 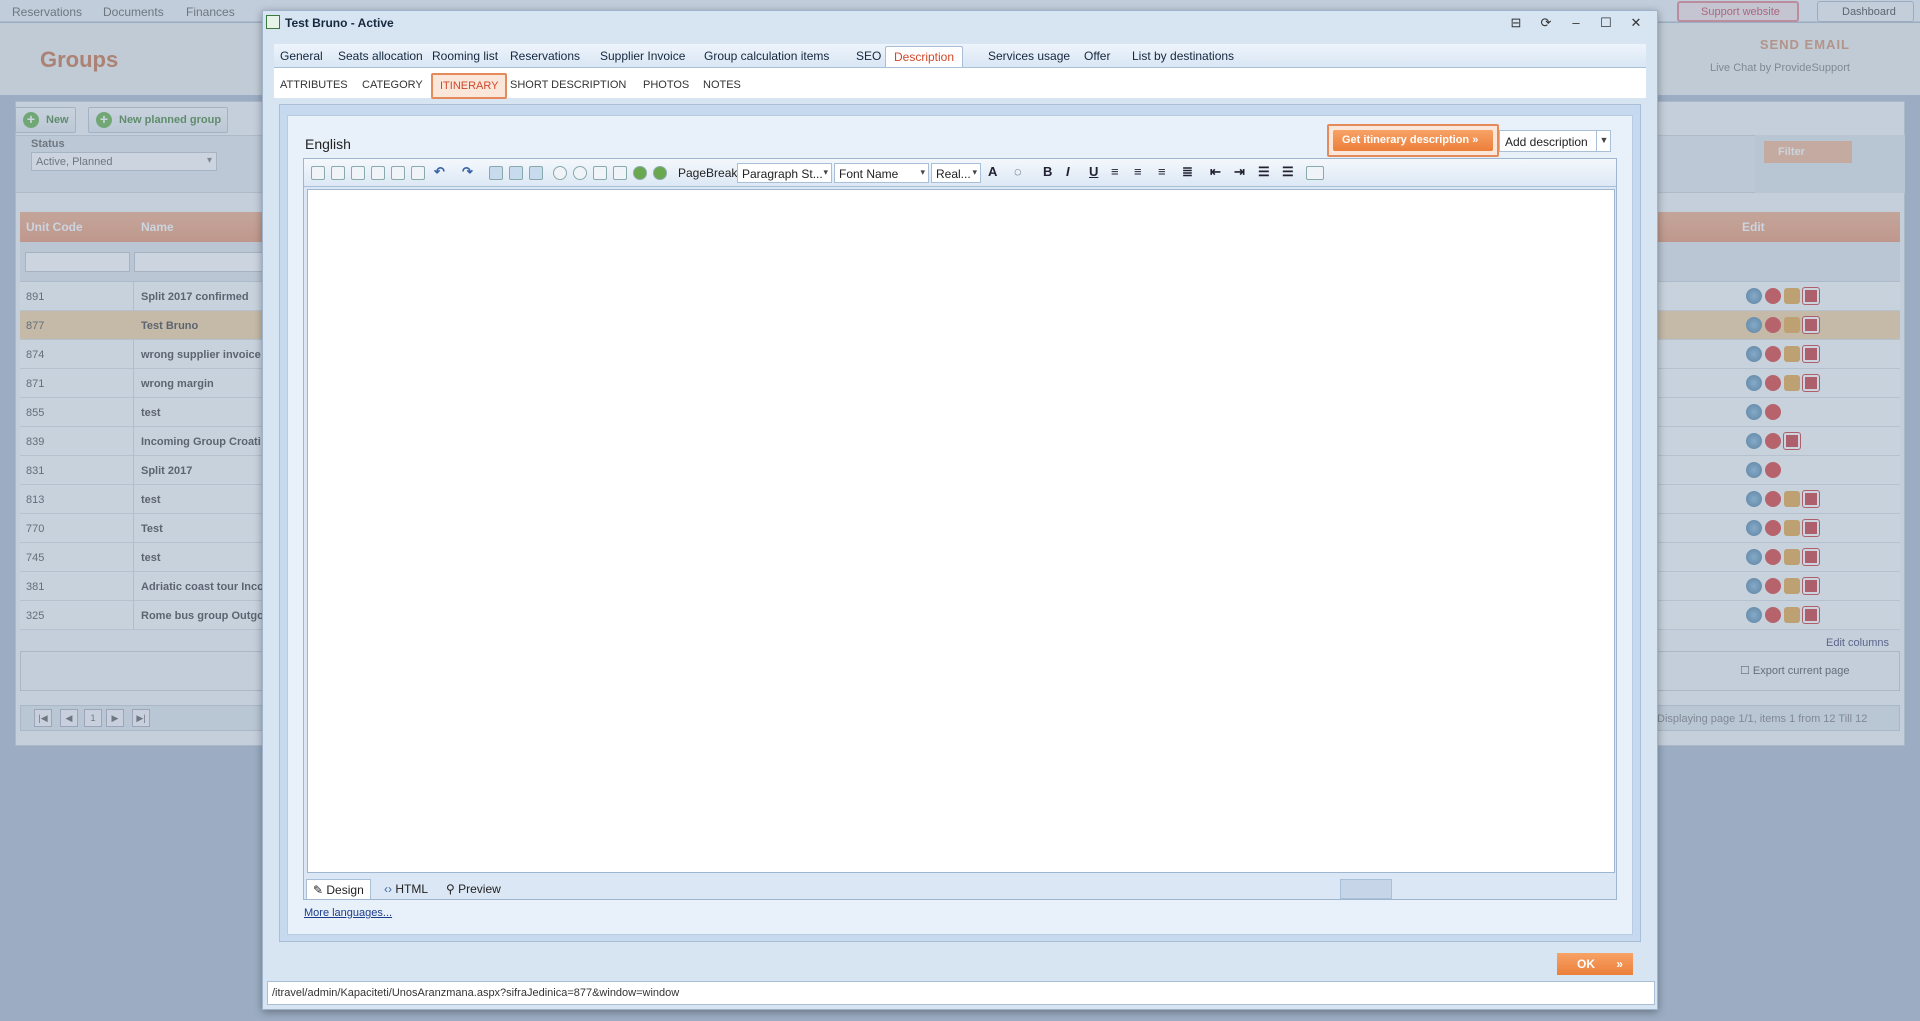 I want to click on subtab-itinerary: ITINERARY, so click(x=469, y=86).